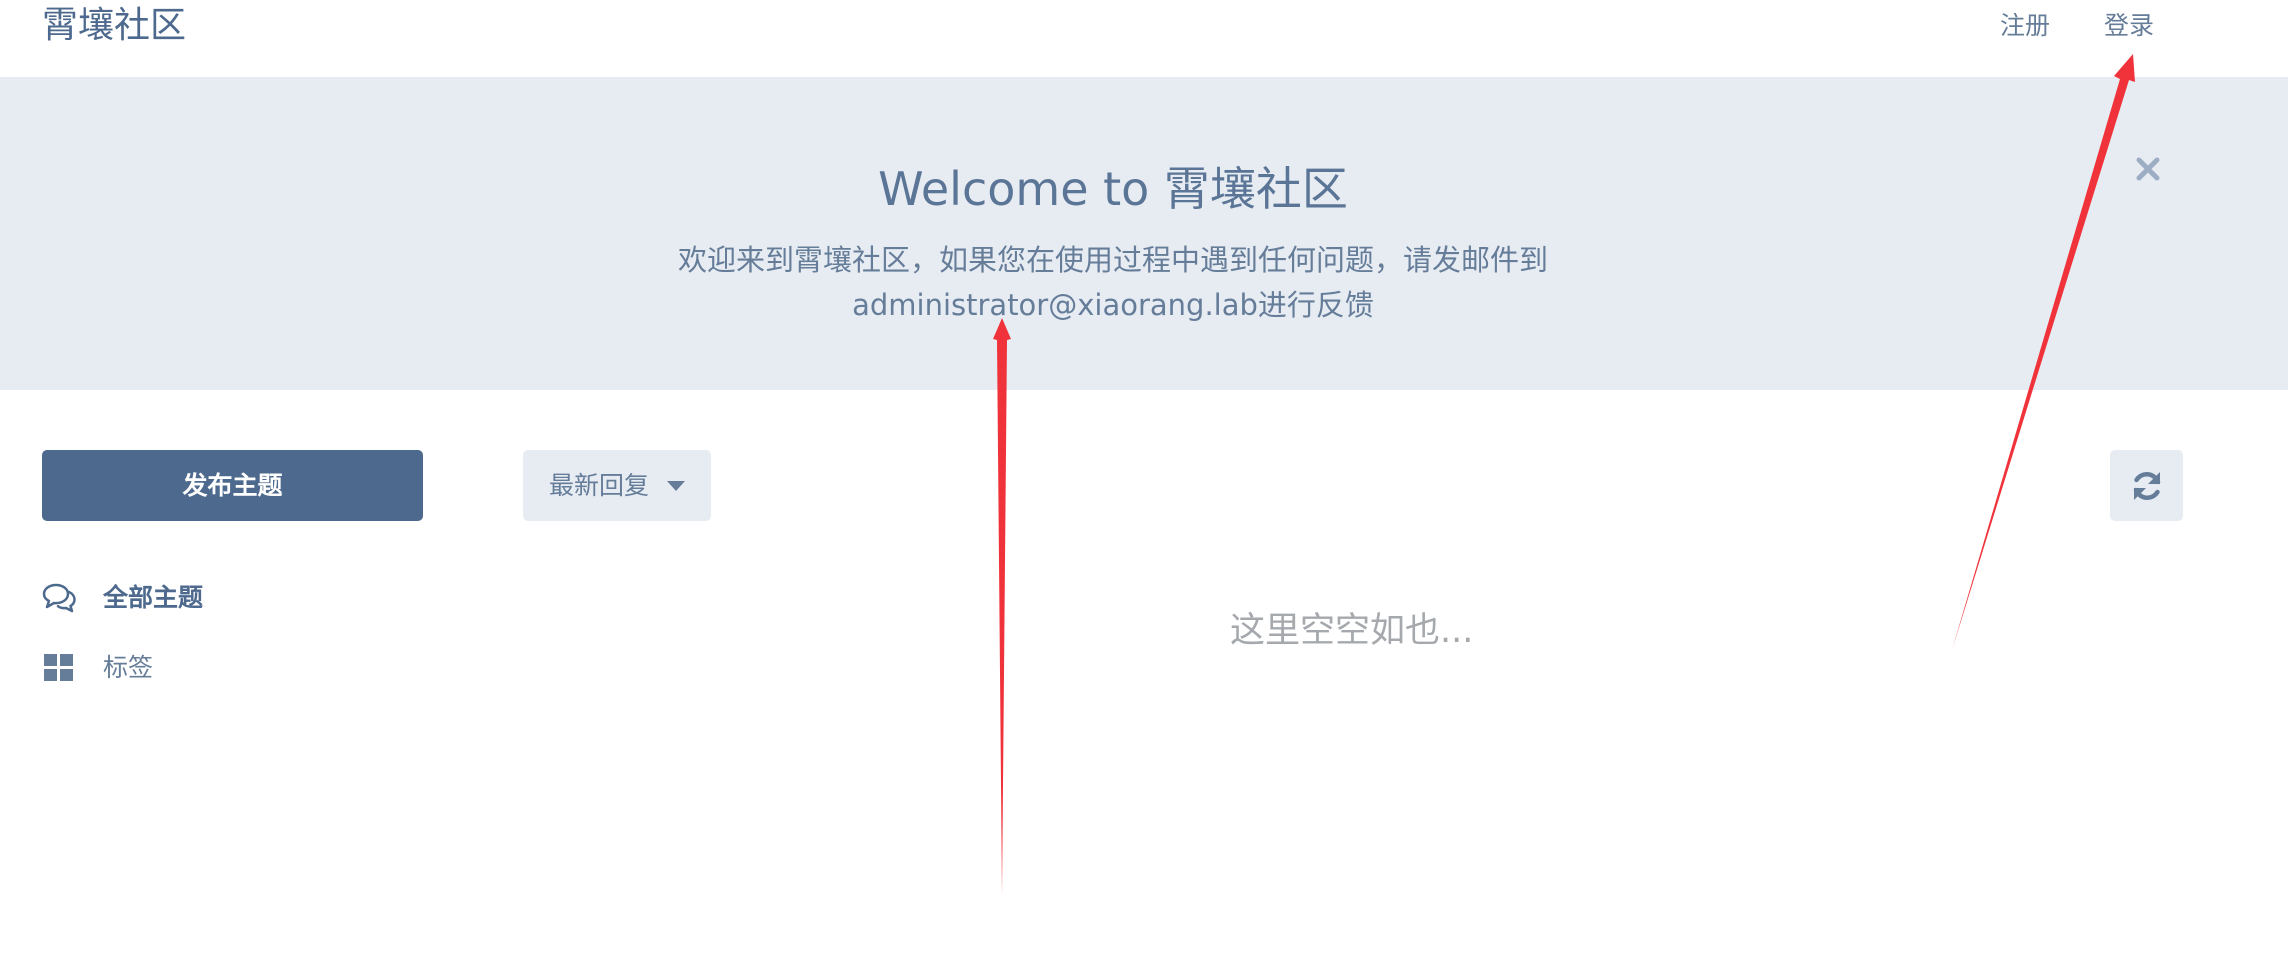  What do you see at coordinates (1113, 189) in the screenshot?
I see `hero-title: Welcome to 霄壤社区` at bounding box center [1113, 189].